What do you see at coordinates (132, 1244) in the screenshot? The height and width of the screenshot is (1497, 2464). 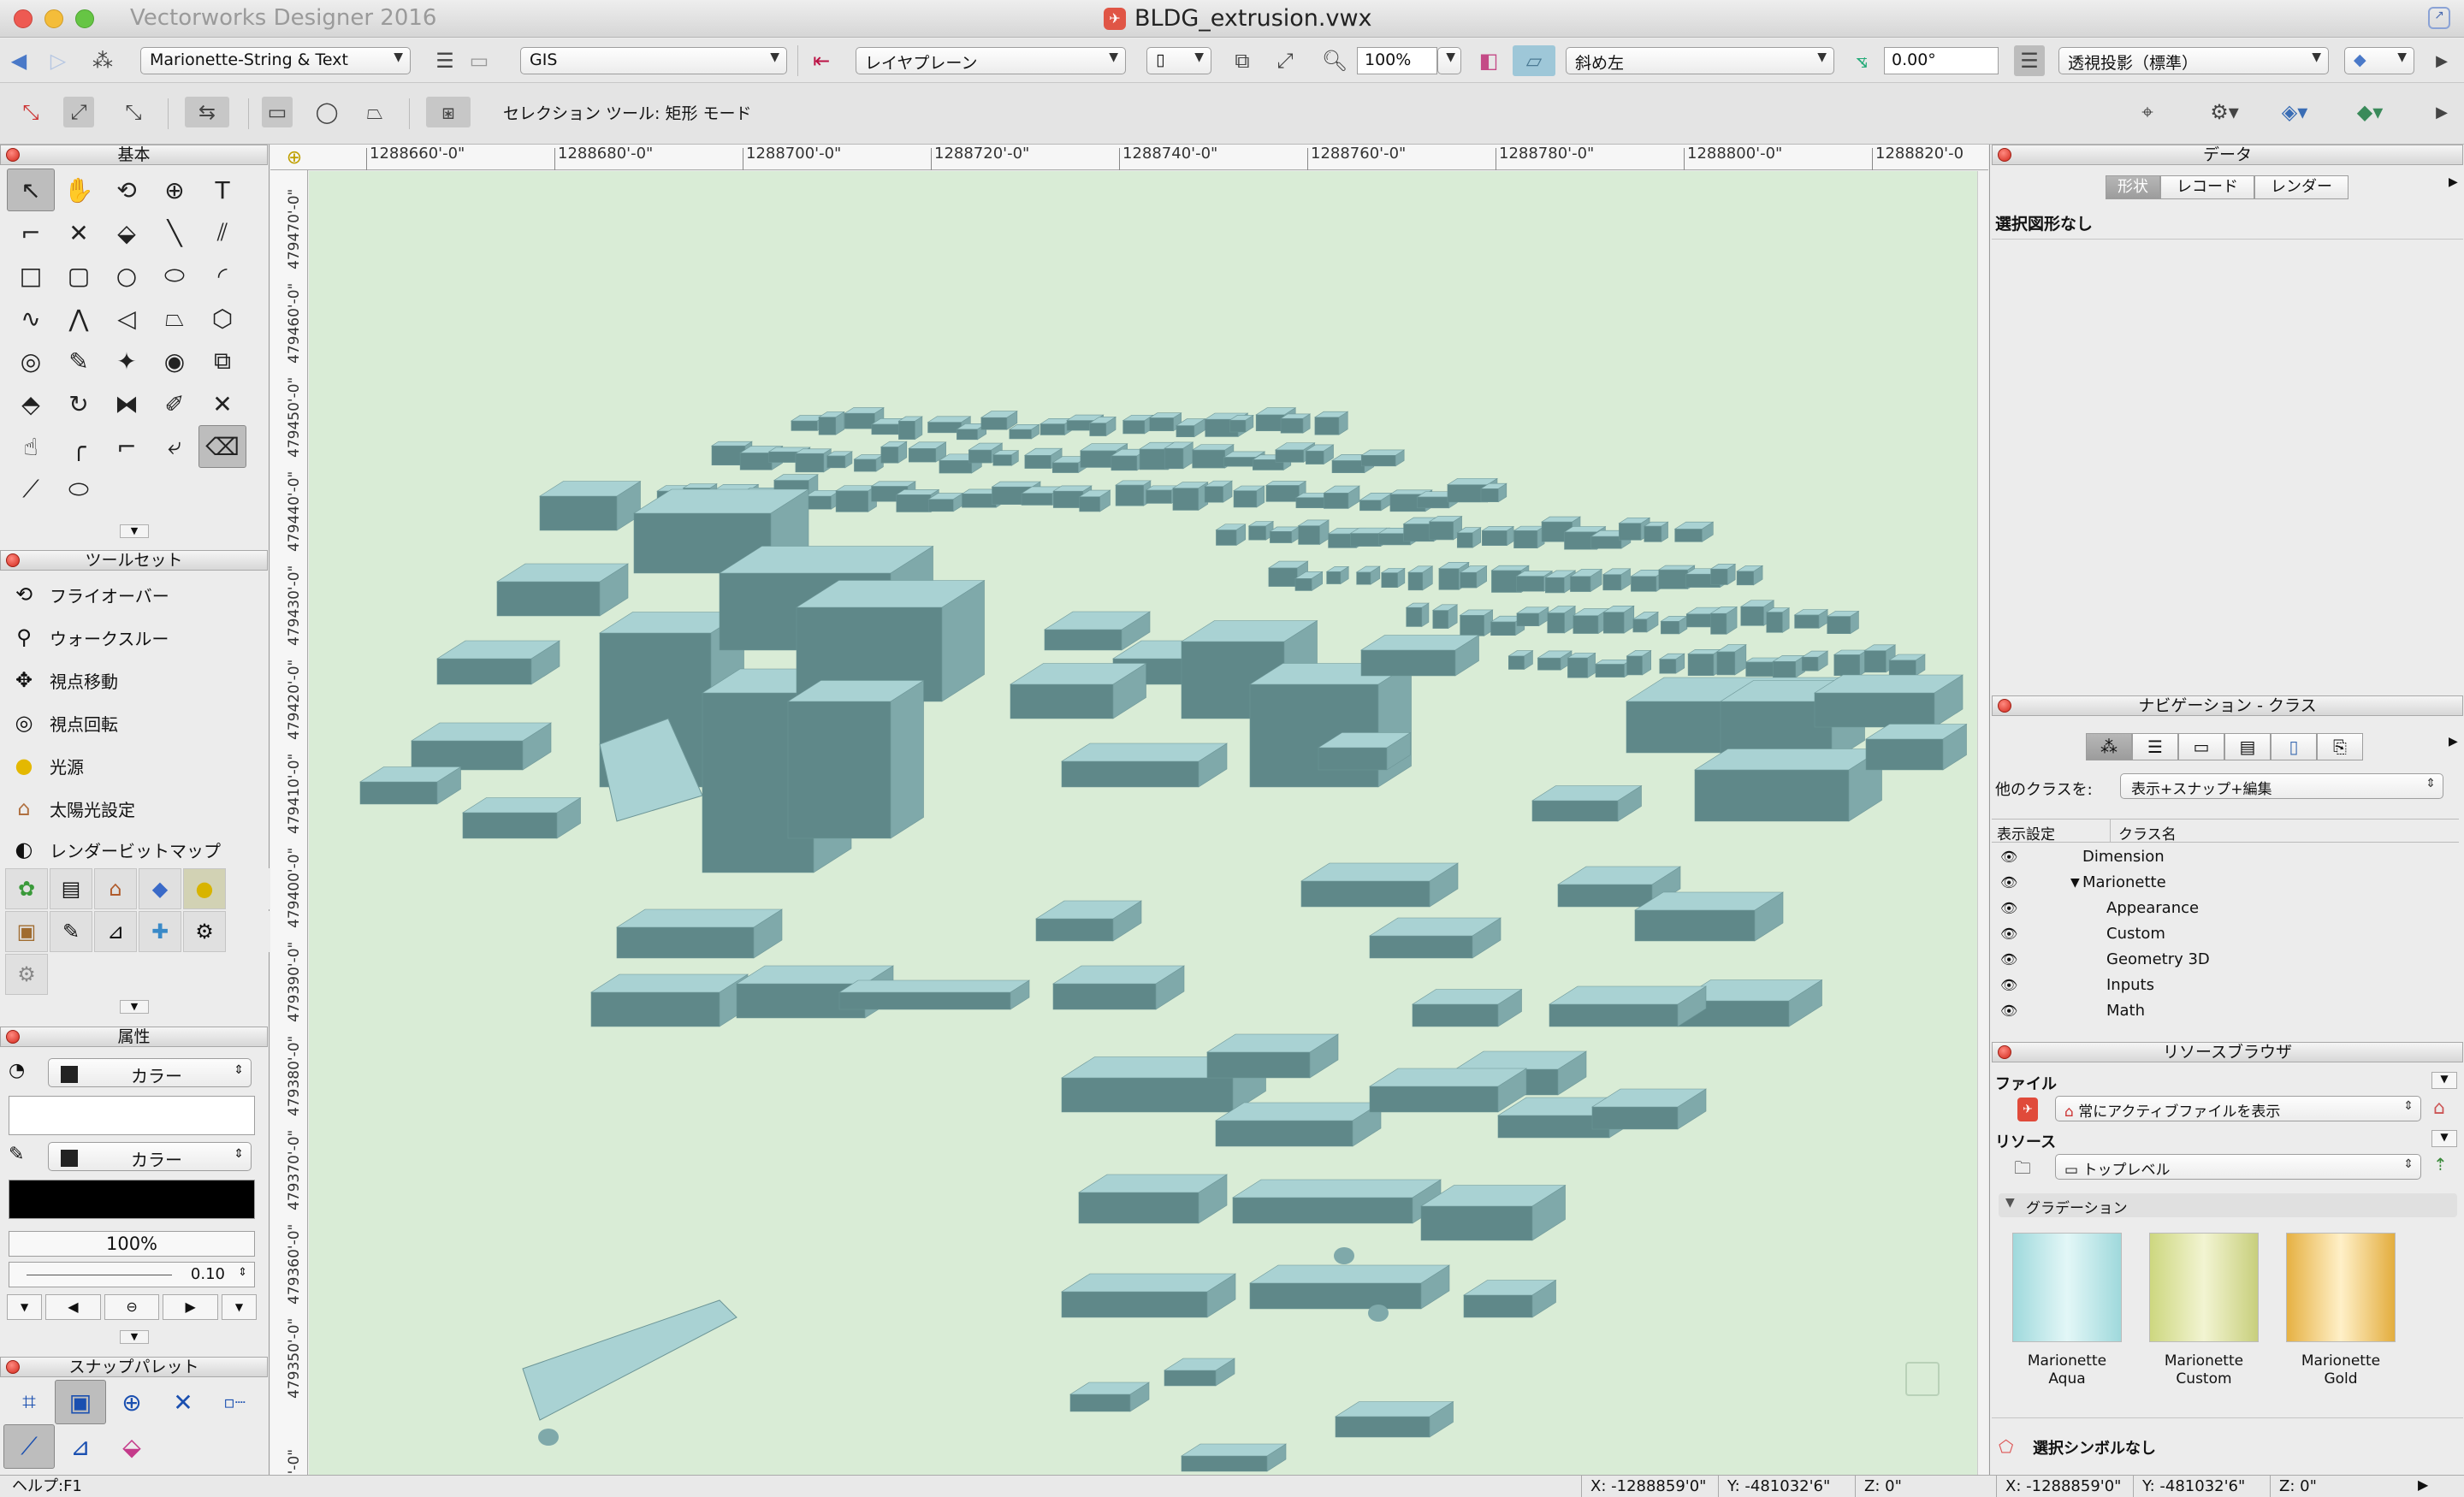 I see `opacity-field: 100%` at bounding box center [132, 1244].